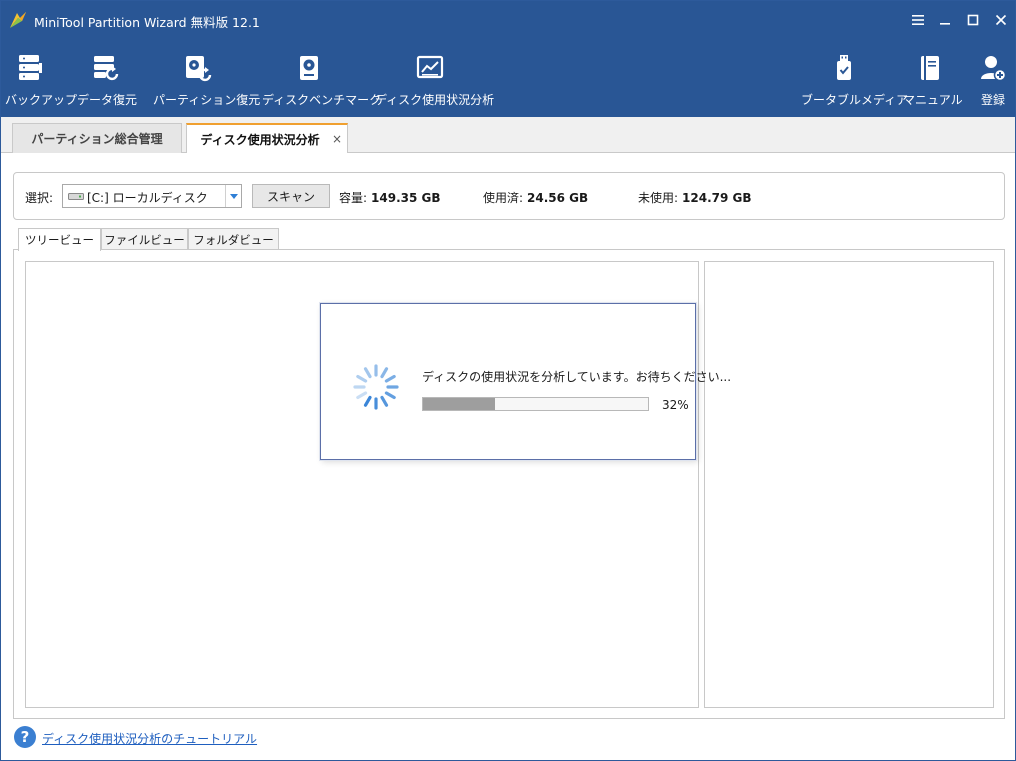 This screenshot has width=1016, height=761. I want to click on menu-button, so click(918, 20).